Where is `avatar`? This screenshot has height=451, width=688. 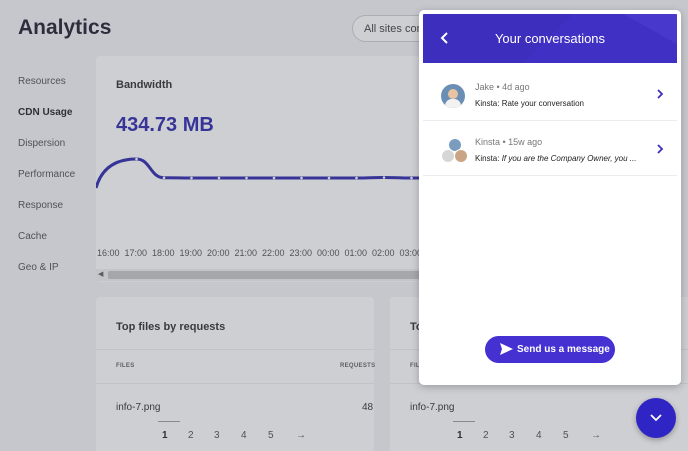 avatar is located at coordinates (453, 96).